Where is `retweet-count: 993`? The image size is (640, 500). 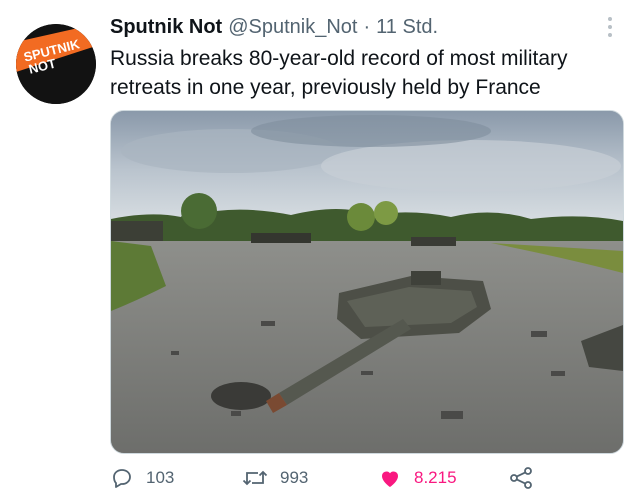 retweet-count: 993 is located at coordinates (294, 477).